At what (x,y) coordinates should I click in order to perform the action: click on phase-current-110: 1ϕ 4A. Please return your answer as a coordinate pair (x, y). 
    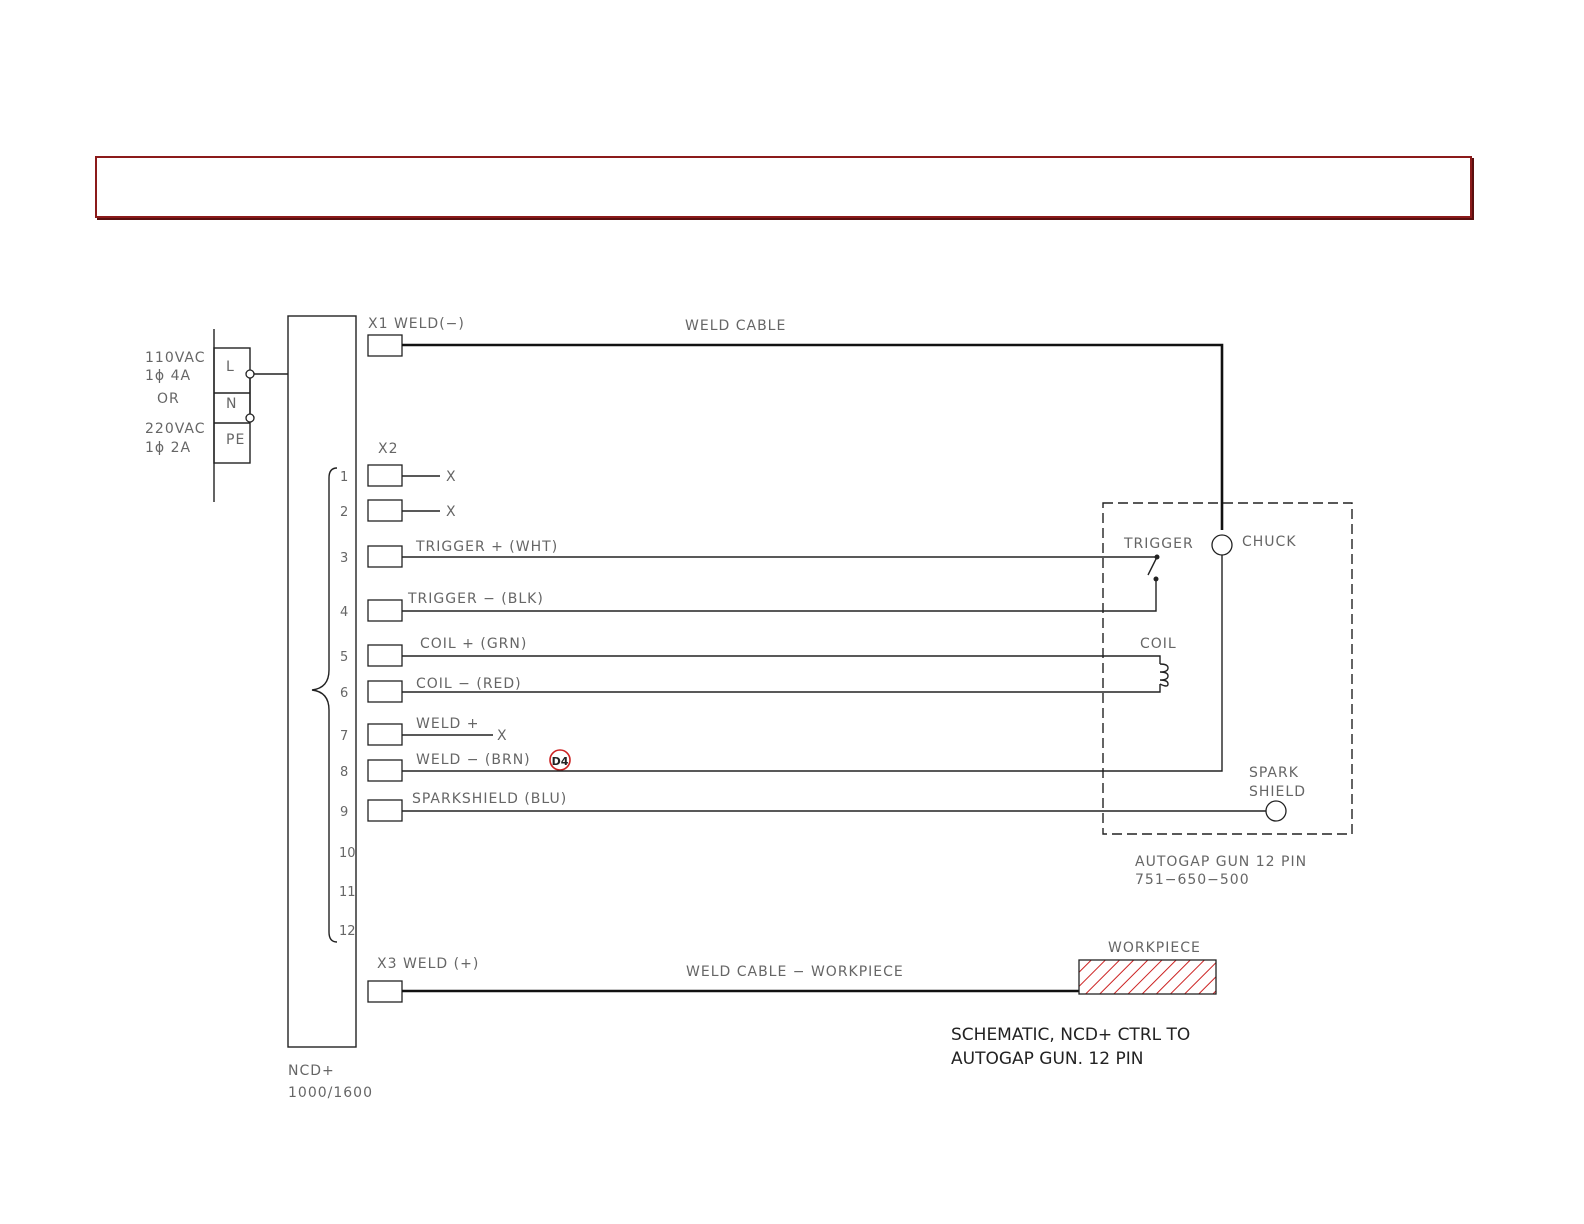
    Looking at the image, I should click on (168, 376).